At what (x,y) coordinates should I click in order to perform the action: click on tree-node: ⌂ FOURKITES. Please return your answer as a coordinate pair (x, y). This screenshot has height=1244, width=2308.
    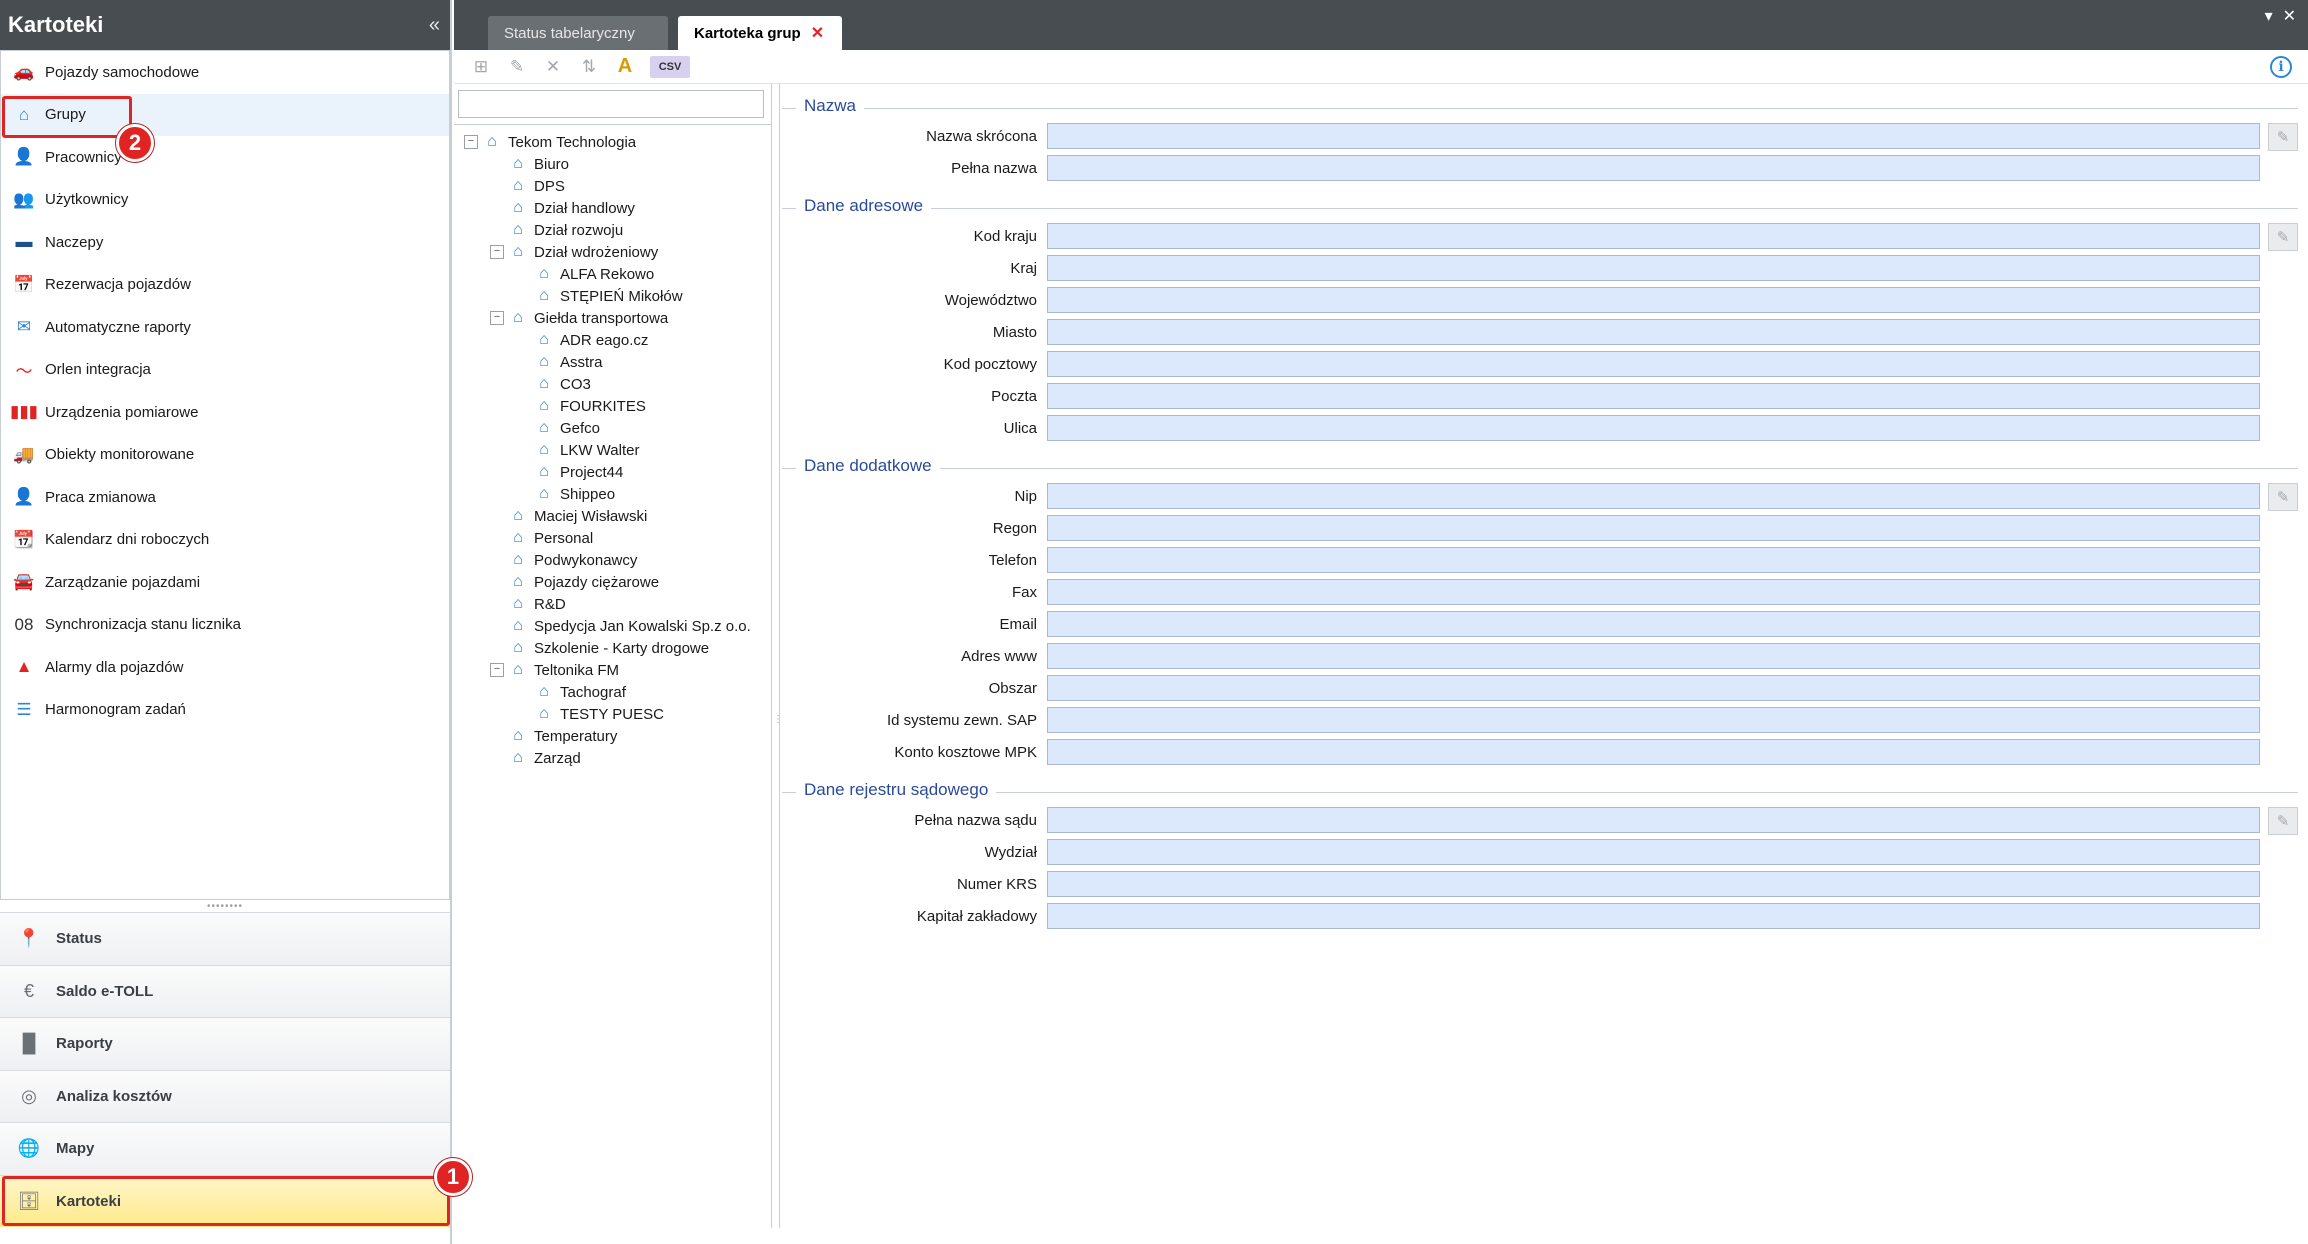
    Looking at the image, I should click on (612, 406).